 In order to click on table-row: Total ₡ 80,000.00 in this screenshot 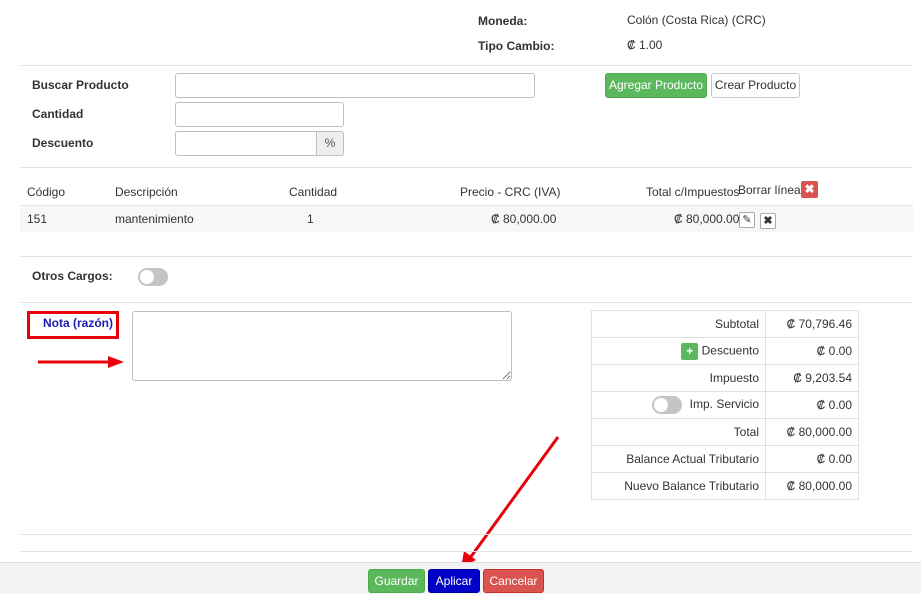, I will do `click(725, 432)`.